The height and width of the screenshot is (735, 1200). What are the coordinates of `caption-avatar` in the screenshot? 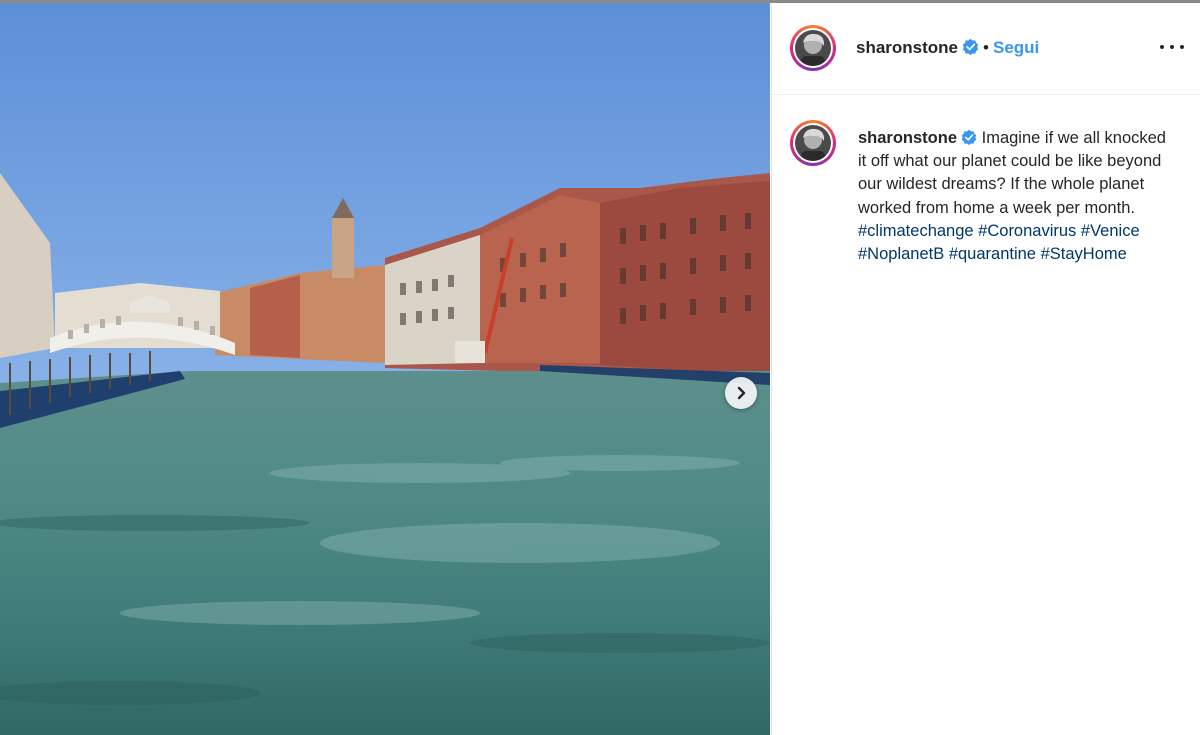 It's located at (813, 143).